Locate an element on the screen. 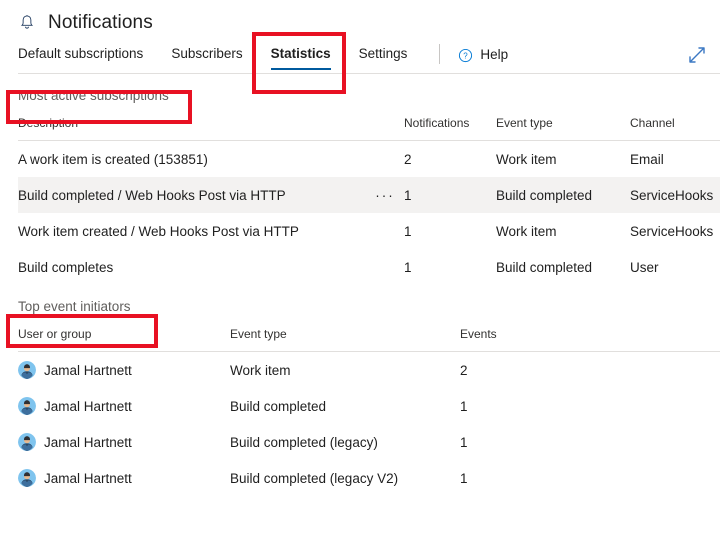 The image size is (720, 537). cell-events: 2 is located at coordinates (464, 370).